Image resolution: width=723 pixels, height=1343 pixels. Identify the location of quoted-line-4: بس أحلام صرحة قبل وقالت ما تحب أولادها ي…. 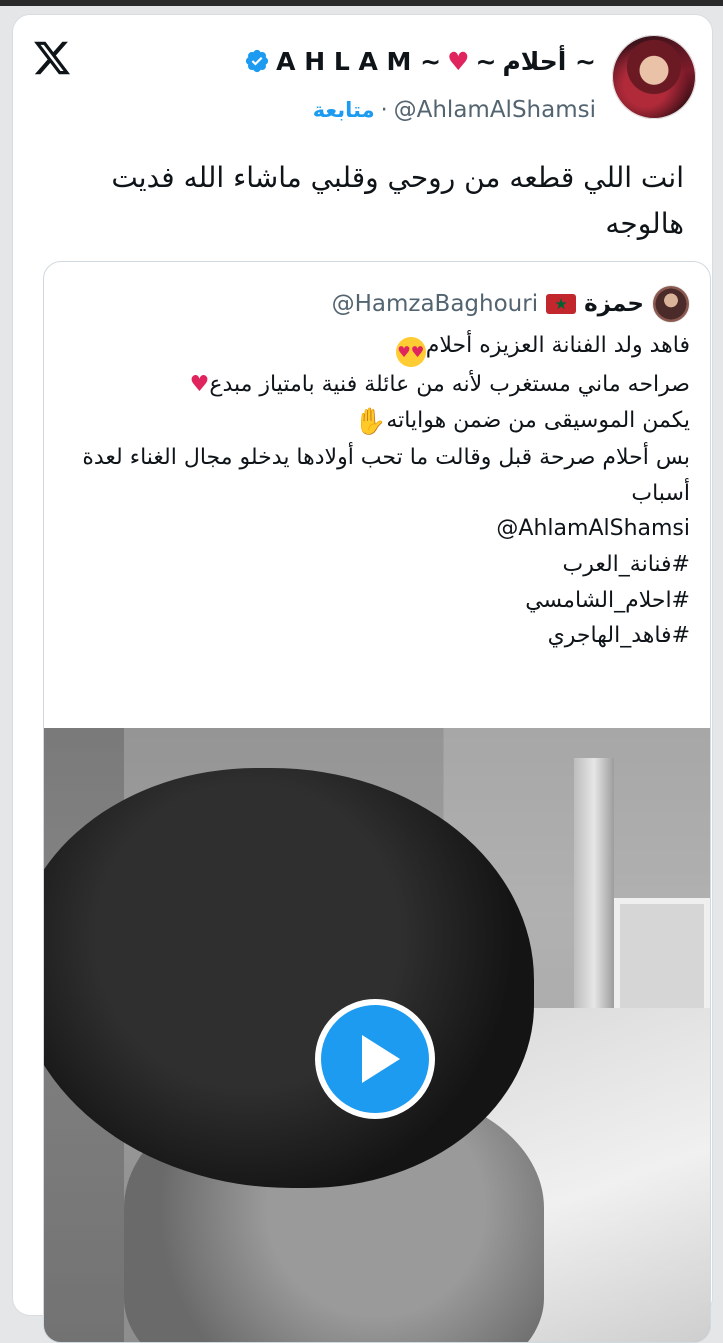
(386, 475).